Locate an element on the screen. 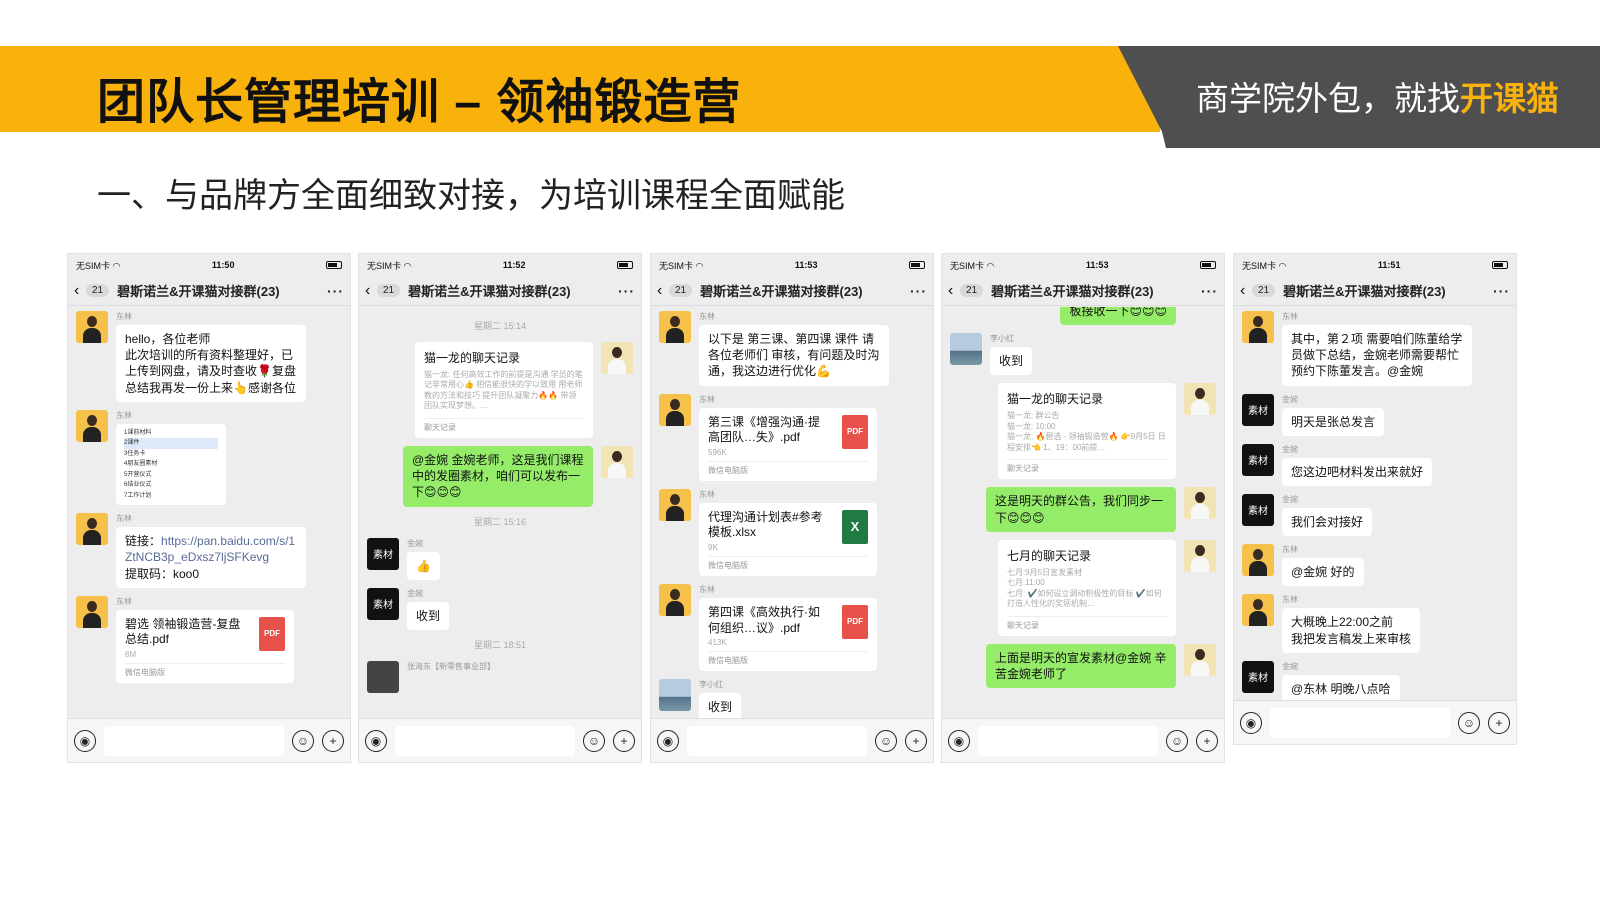 This screenshot has width=1600, height=900. message-bubble: 这是明天的群公告，我们同步一下😊😊😊 is located at coordinates (1081, 509).